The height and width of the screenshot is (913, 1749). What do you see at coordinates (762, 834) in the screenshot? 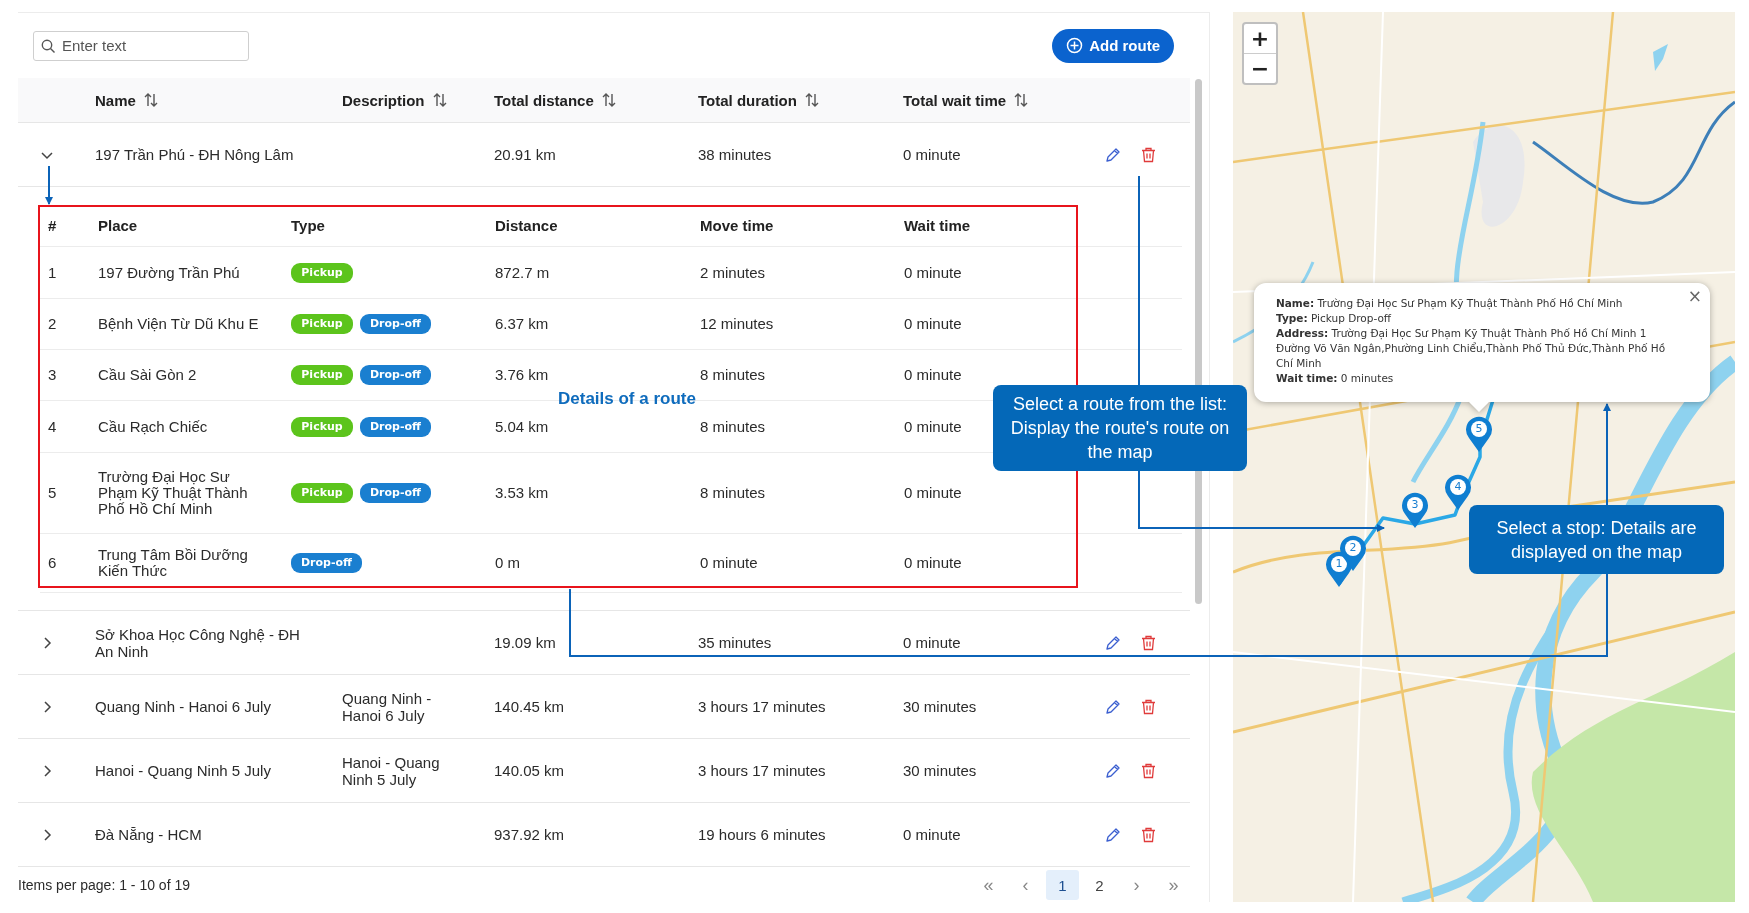
I see `table-cell-text: 19 hours 6 minutes` at bounding box center [762, 834].